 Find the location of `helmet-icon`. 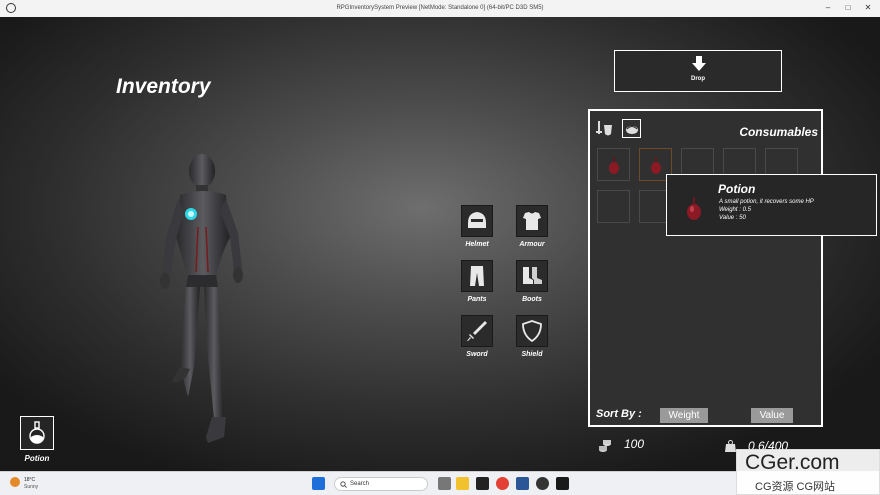

helmet-icon is located at coordinates (477, 220).